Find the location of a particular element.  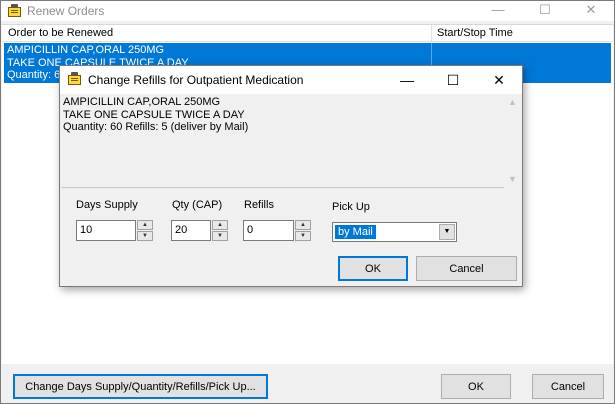

minimize-button: — is located at coordinates (498, 11).